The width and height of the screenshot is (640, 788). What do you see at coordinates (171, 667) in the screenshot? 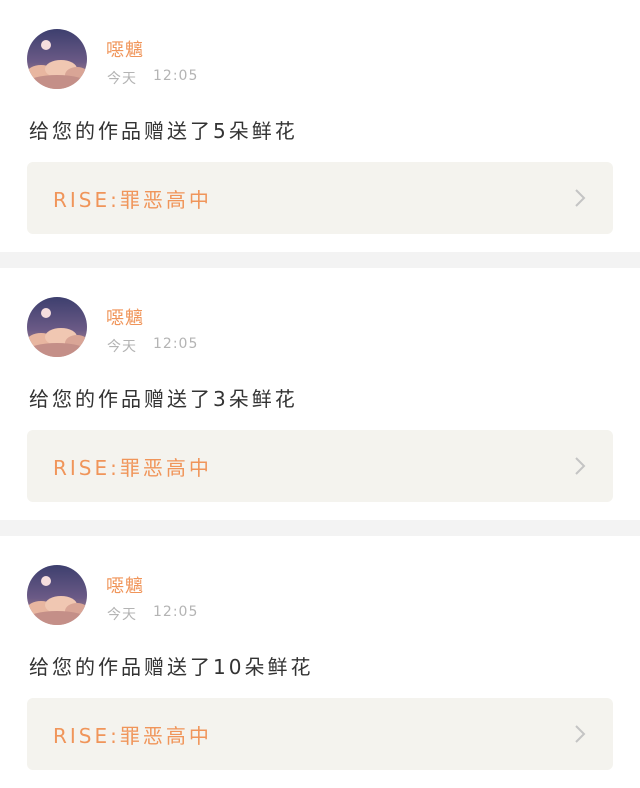
I see `notification-message: 给您的作品赠送了10朵鲜花` at bounding box center [171, 667].